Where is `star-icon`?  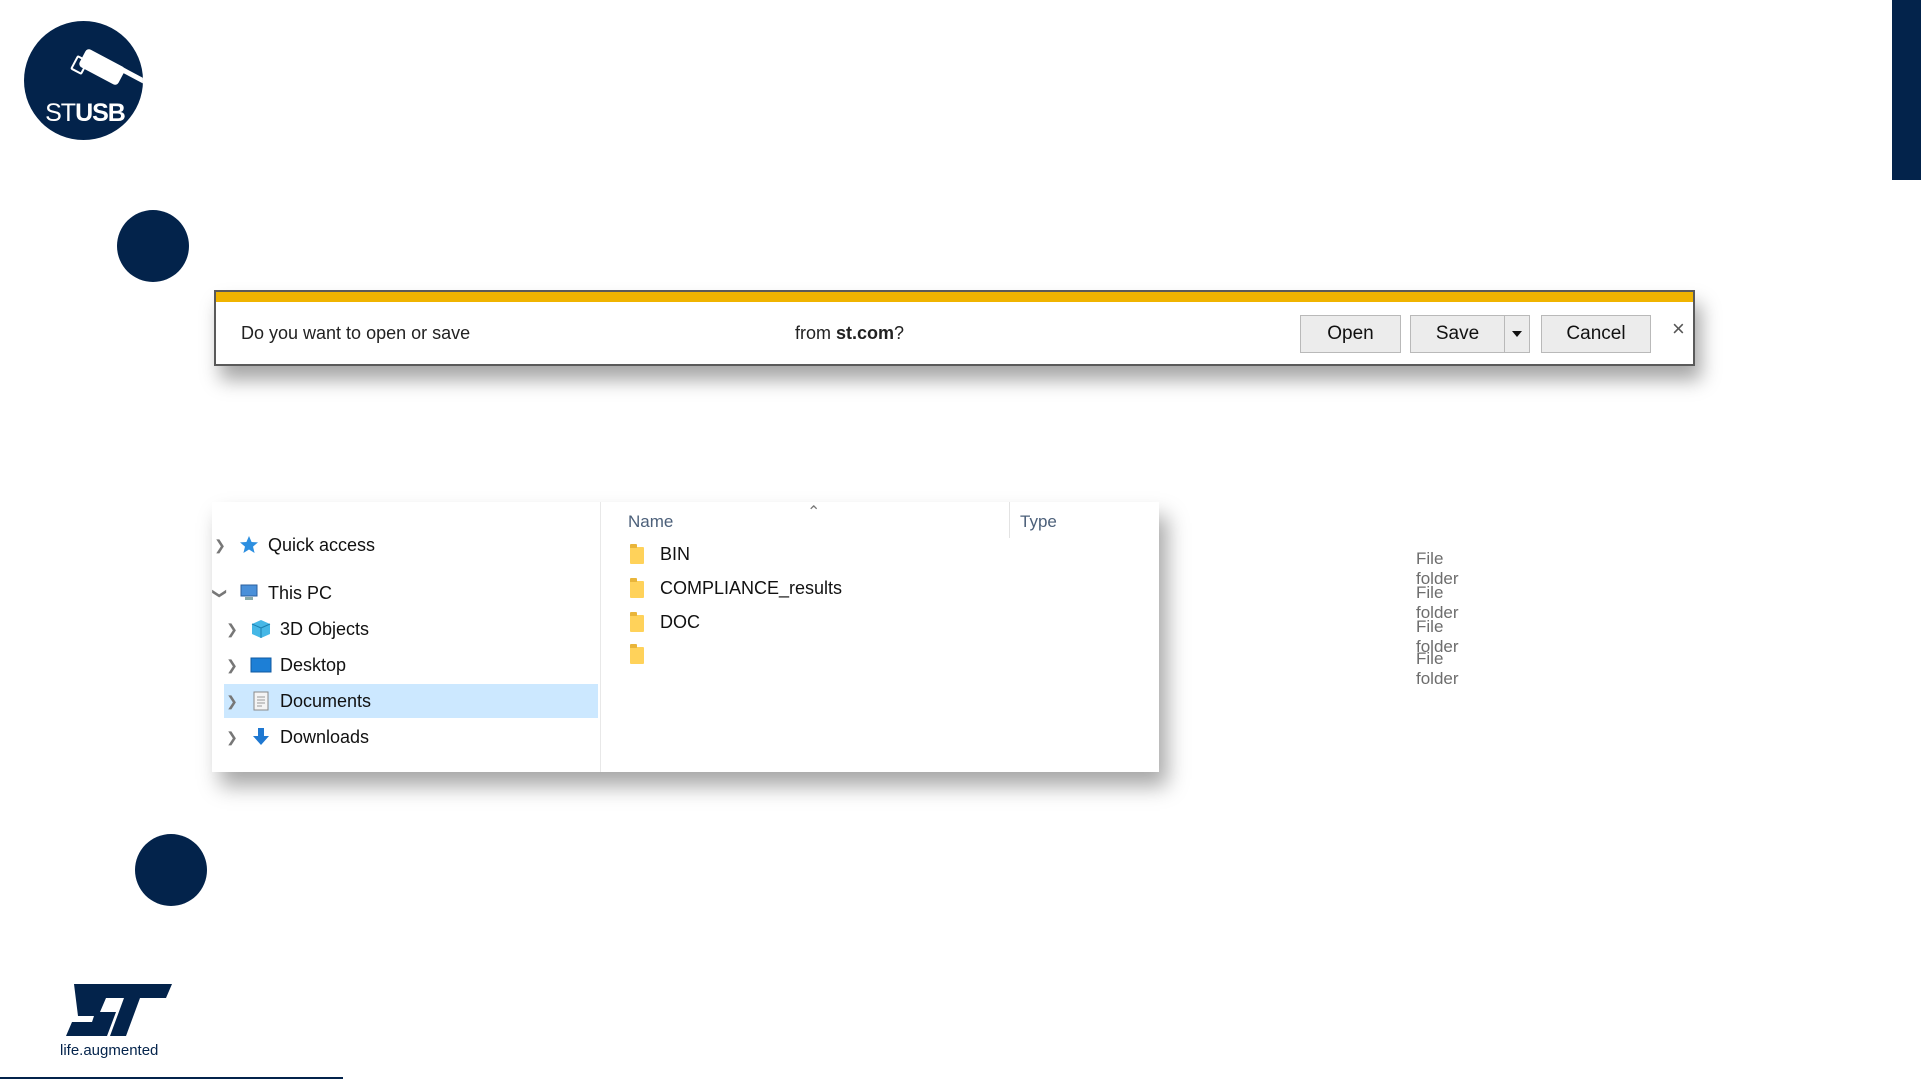 star-icon is located at coordinates (249, 545).